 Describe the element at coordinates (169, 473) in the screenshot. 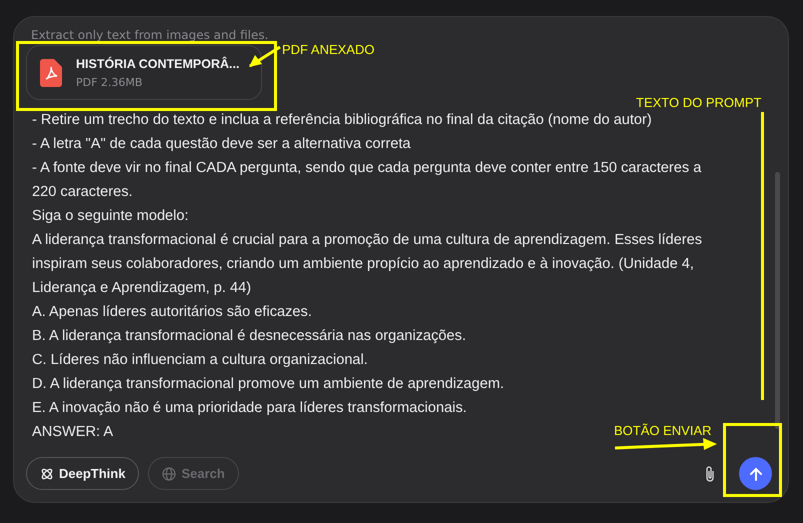

I see `globe-icon` at that location.